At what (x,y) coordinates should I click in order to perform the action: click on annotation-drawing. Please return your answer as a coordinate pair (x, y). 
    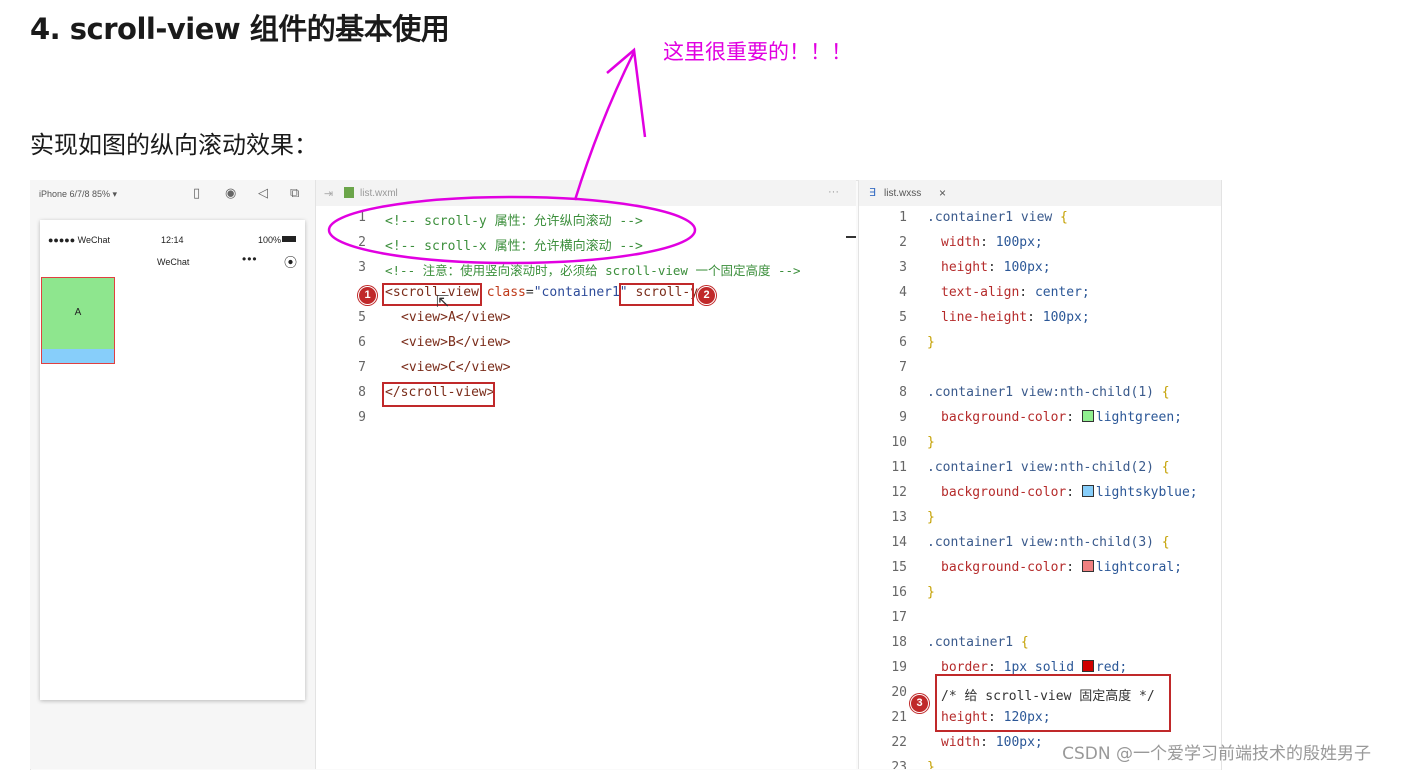
    Looking at the image, I should click on (512, 156).